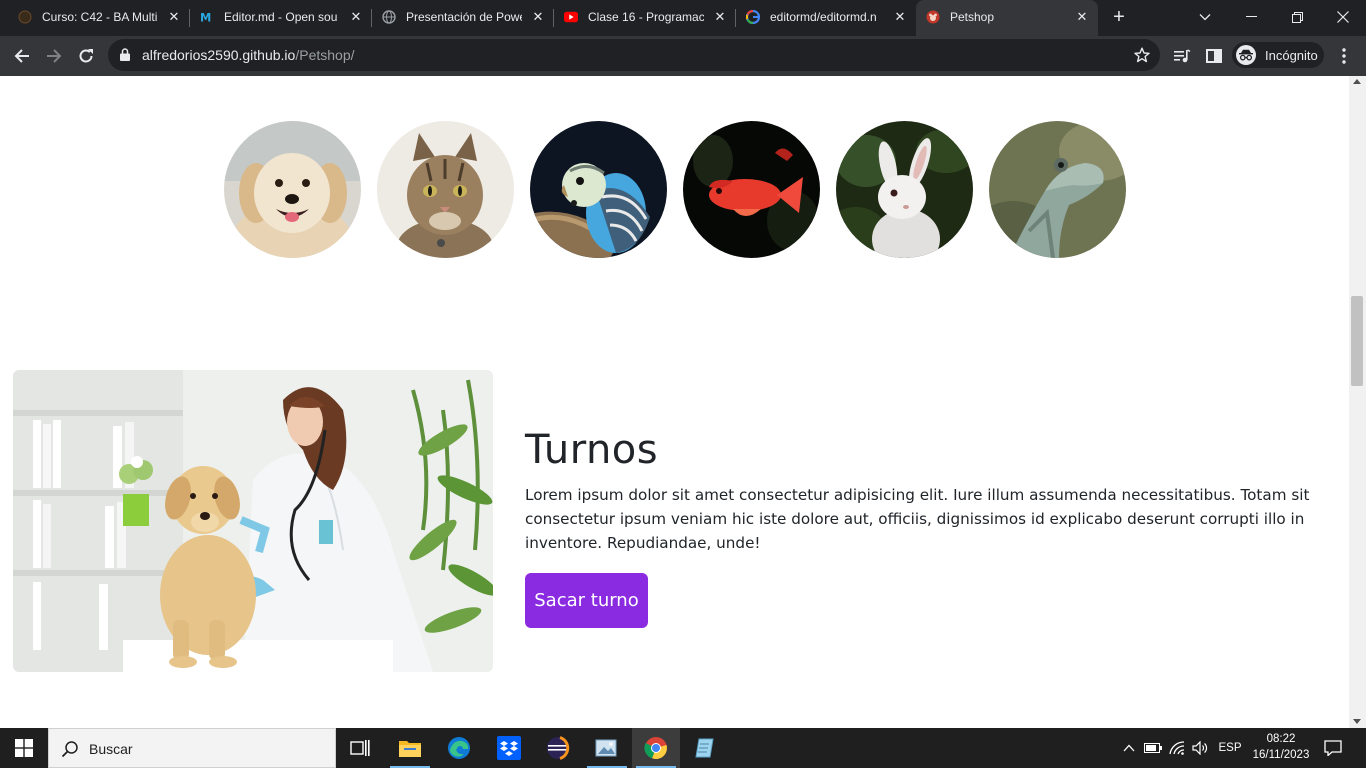 This screenshot has width=1366, height=768. I want to click on dropbox-icon, so click(509, 748).